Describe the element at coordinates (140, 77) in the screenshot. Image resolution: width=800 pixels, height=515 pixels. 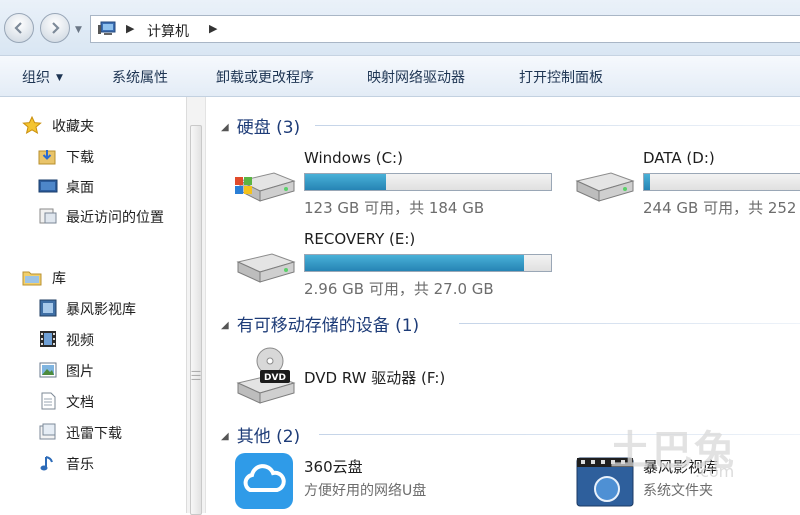
I see `system-properties-button: 系统属性` at that location.